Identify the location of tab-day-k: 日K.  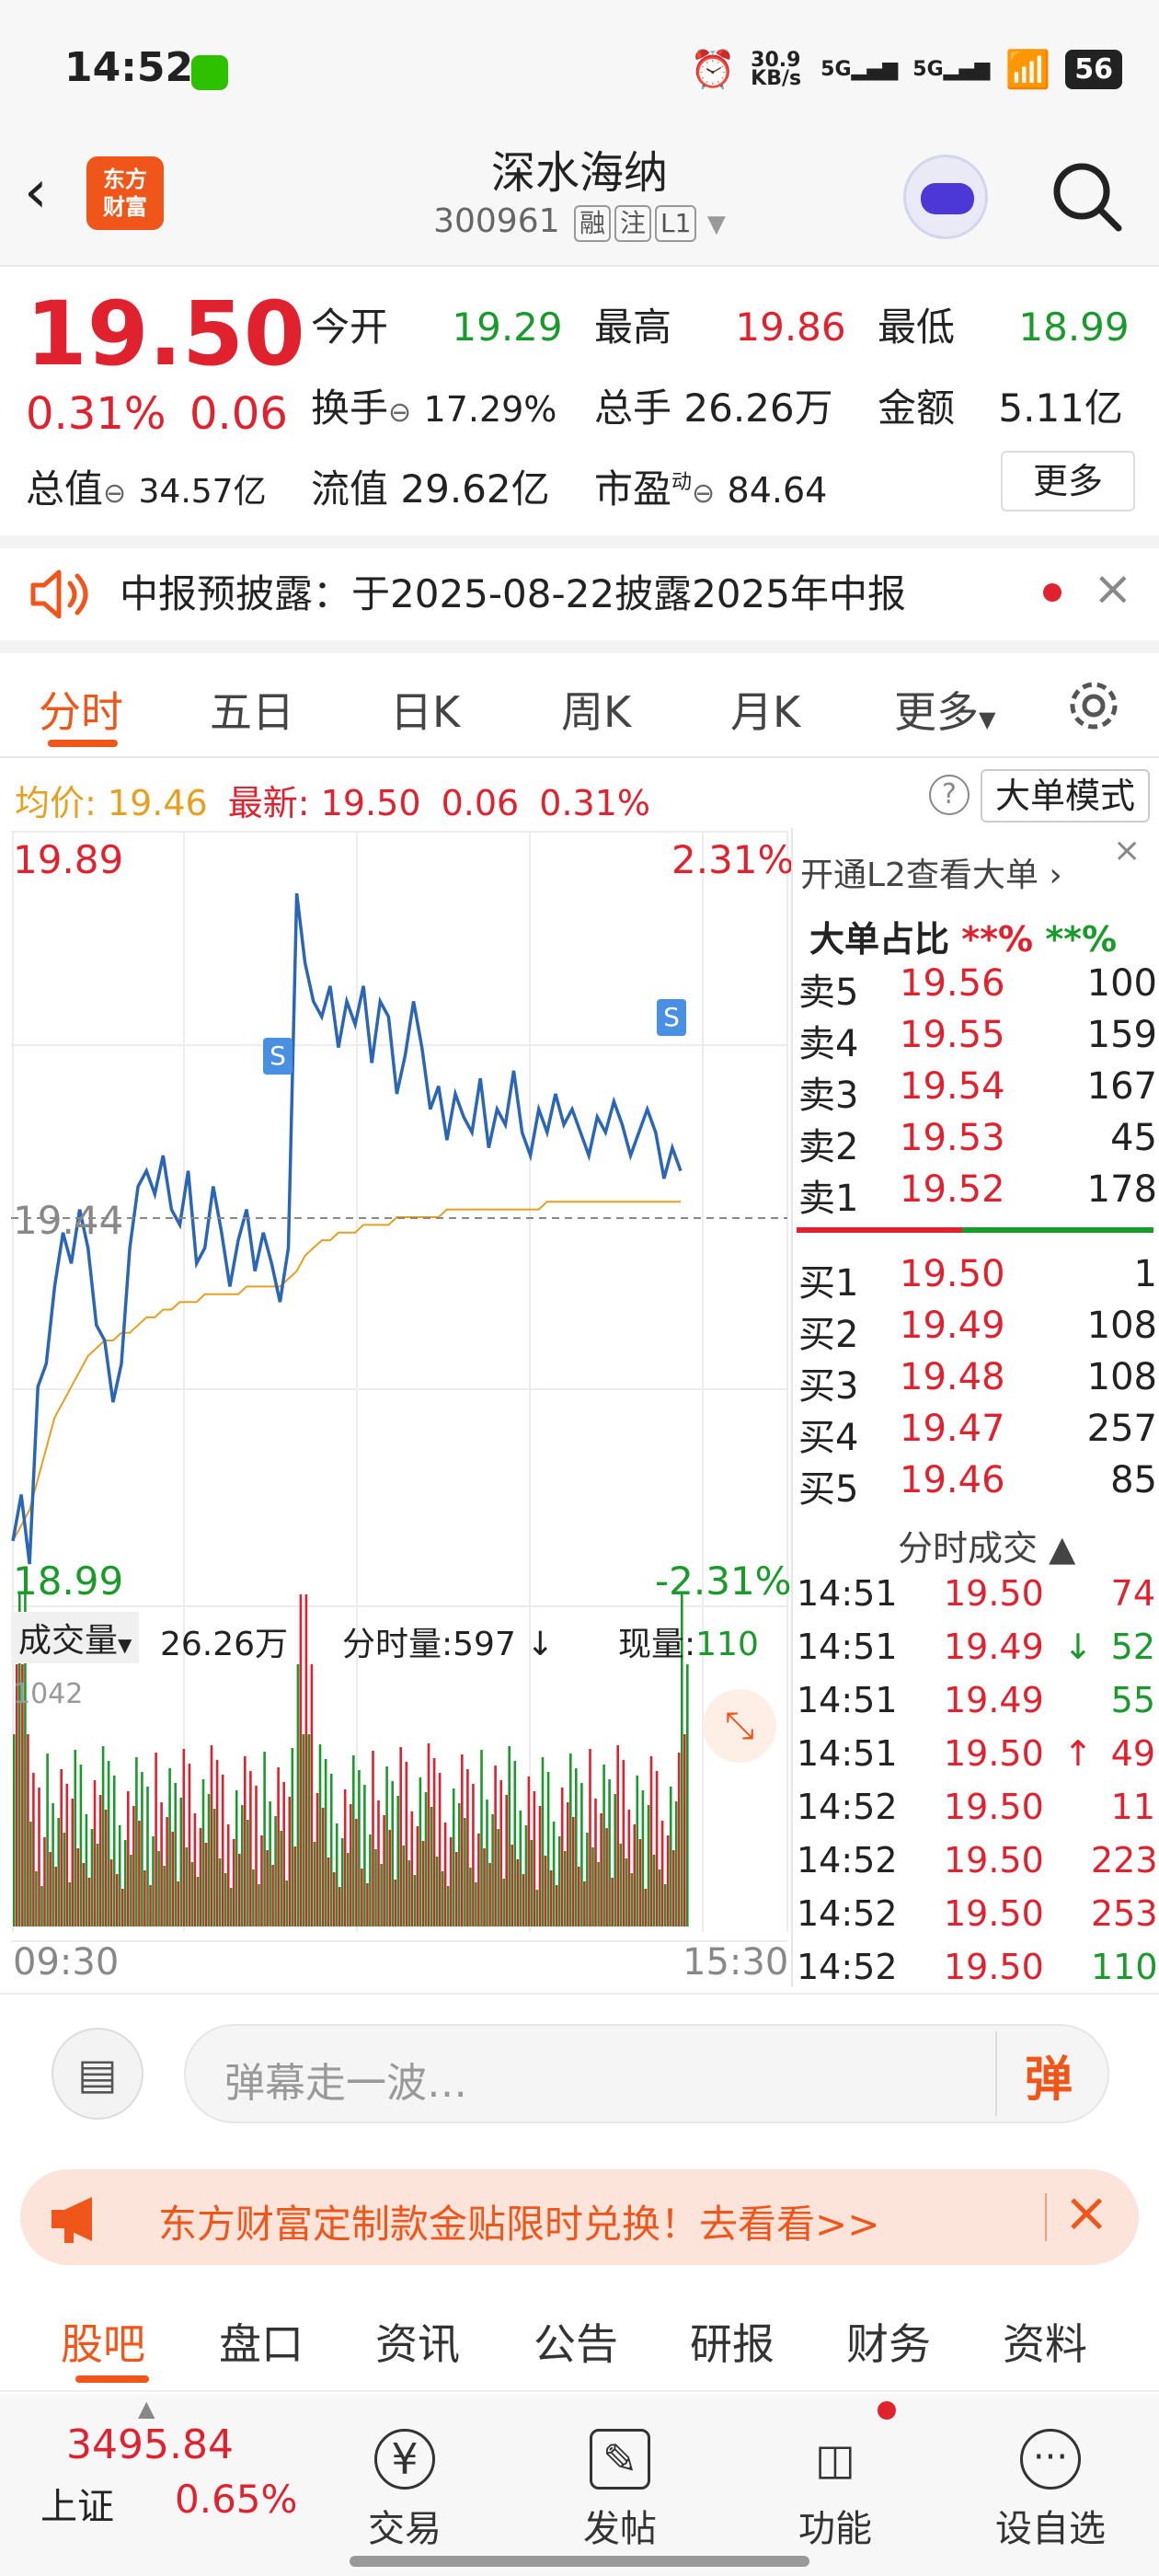
(425, 709).